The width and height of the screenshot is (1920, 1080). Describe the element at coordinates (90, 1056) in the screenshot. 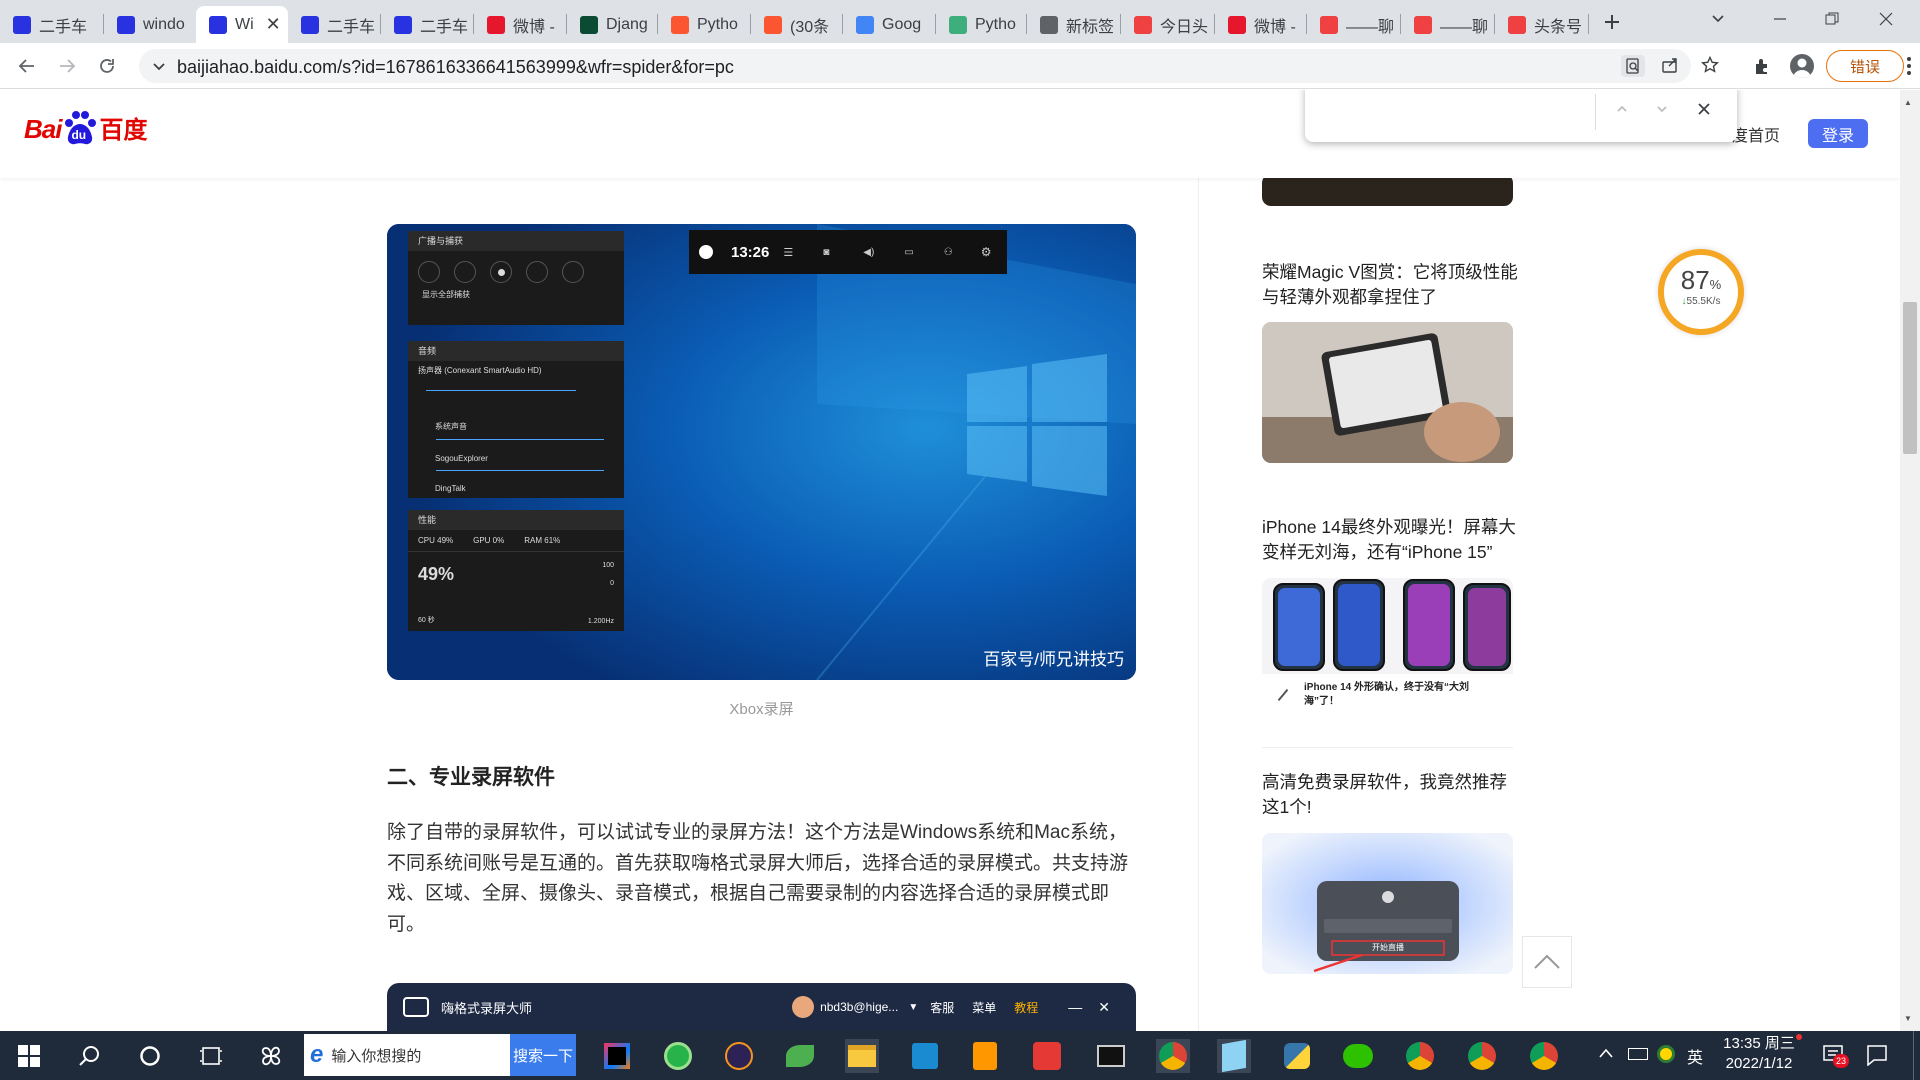

I see `search-button` at that location.